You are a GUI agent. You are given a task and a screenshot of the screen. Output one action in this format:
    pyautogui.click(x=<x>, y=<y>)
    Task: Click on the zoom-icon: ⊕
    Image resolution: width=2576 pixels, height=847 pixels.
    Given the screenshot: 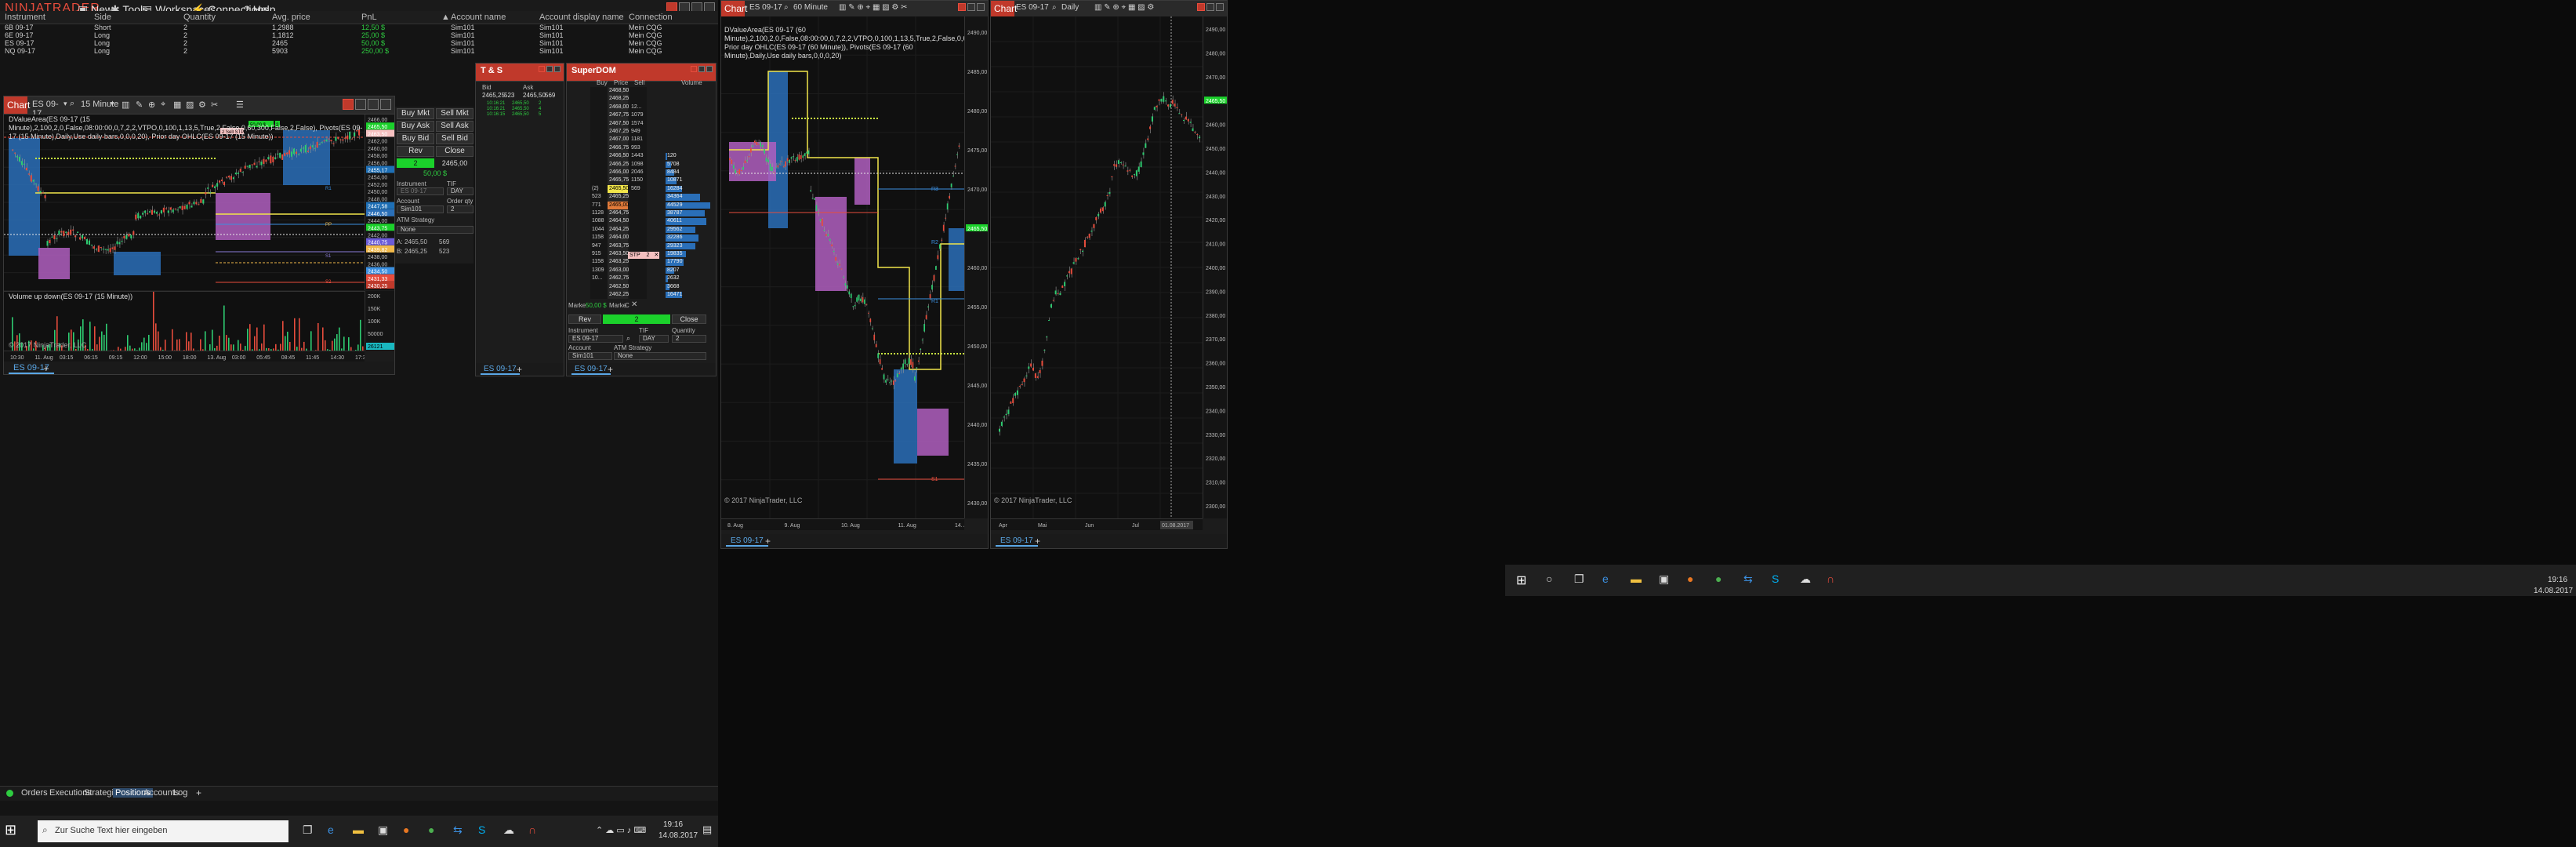 What is the action you would take?
    pyautogui.click(x=151, y=105)
    